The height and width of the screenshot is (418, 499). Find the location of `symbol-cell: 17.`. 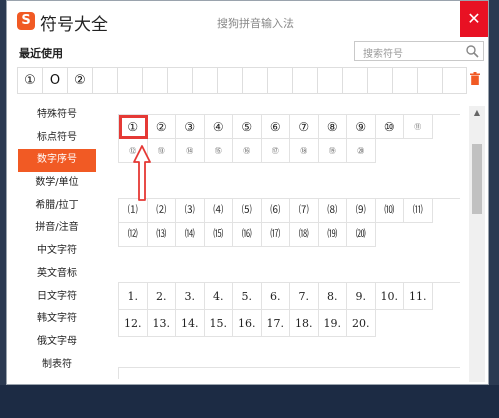

symbol-cell: 17. is located at coordinates (275, 323).